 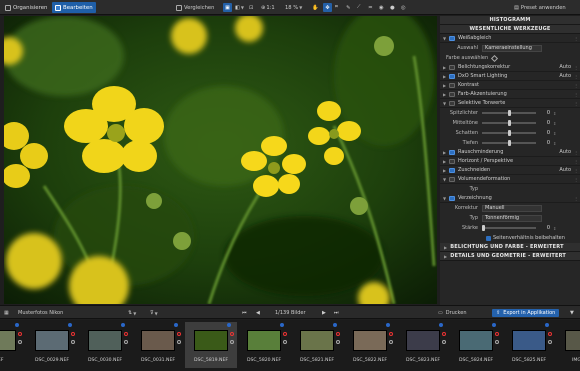 I want to click on tool-row-selective-tones: ▼ Selektive Tonwerte ⋮, so click(x=510, y=103).